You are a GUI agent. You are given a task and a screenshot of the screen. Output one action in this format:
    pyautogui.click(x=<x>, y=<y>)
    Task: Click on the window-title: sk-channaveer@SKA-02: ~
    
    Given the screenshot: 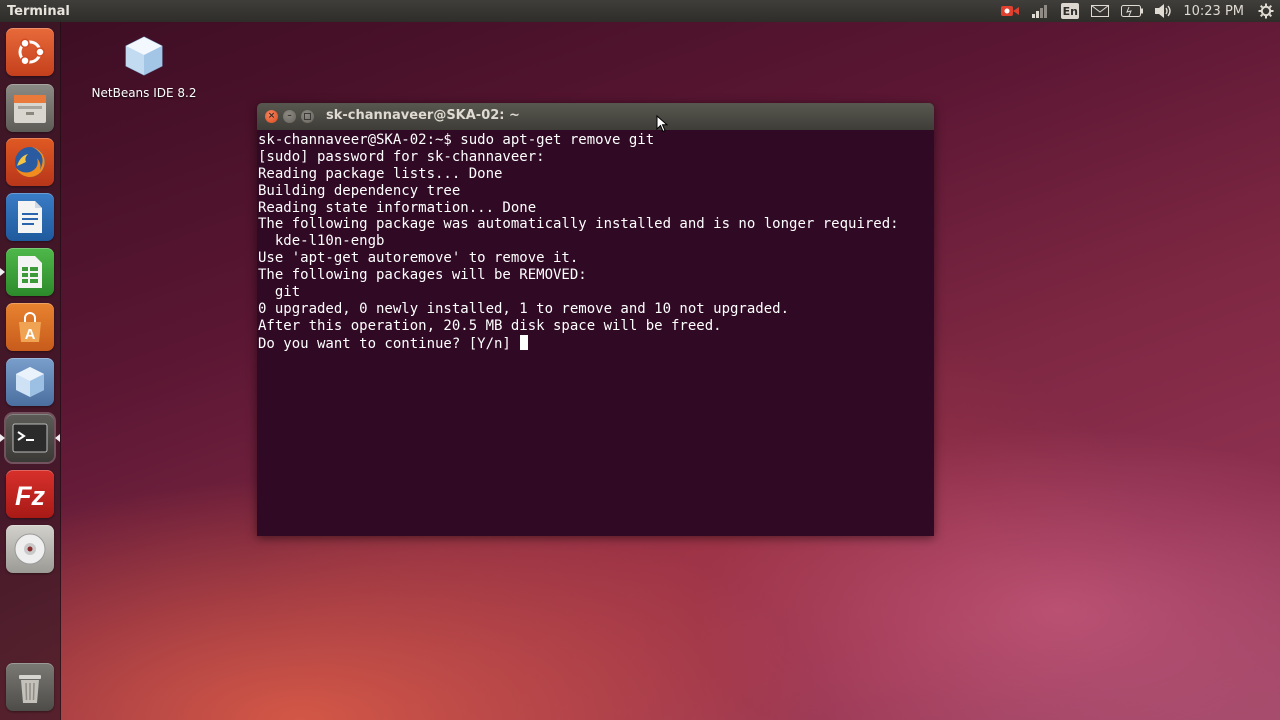 What is the action you would take?
    pyautogui.click(x=423, y=115)
    